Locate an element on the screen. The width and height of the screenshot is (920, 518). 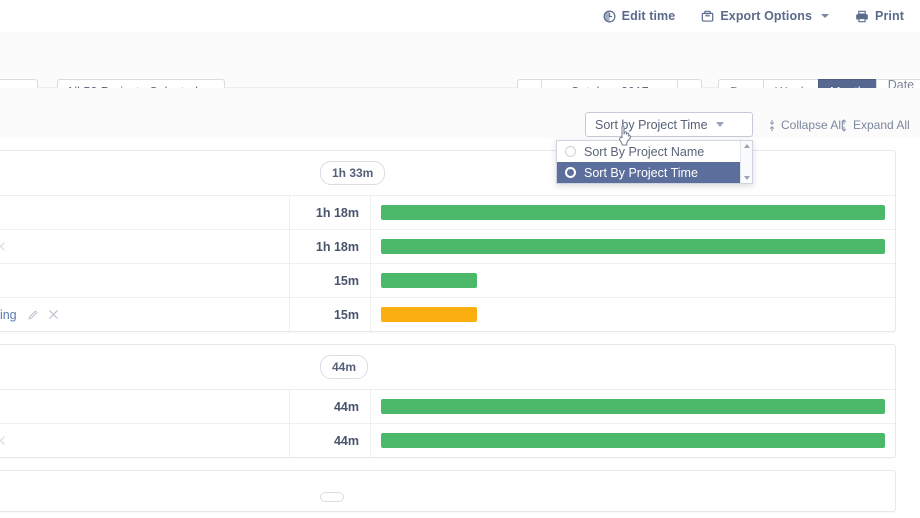
dropdown-option-sort-by-project-time: Sort By Project Time is located at coordinates (654, 172).